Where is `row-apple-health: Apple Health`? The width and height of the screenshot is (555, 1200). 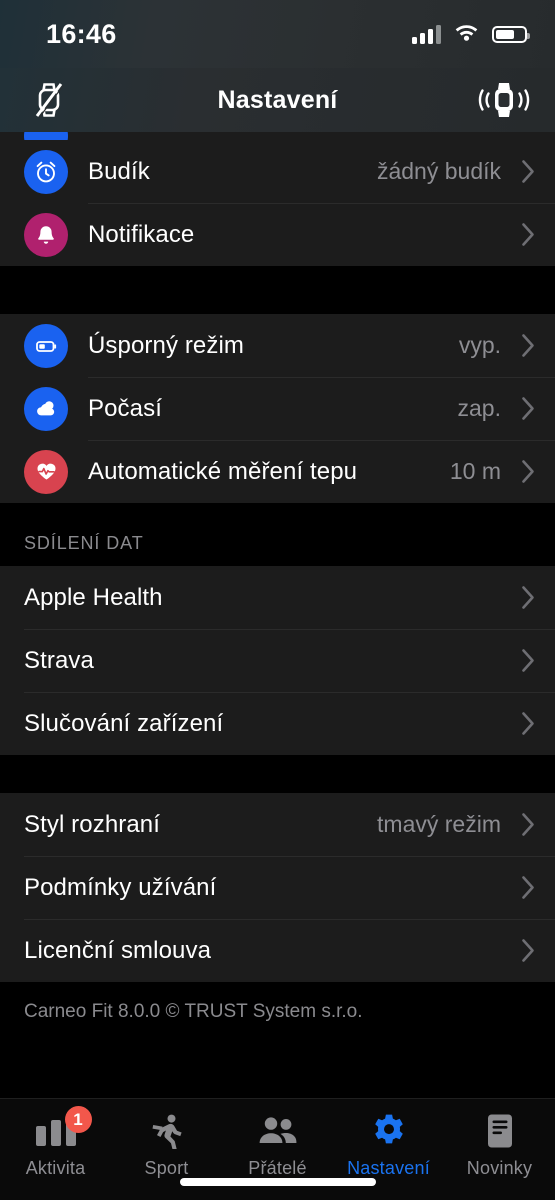
row-apple-health: Apple Health is located at coordinates (277, 597).